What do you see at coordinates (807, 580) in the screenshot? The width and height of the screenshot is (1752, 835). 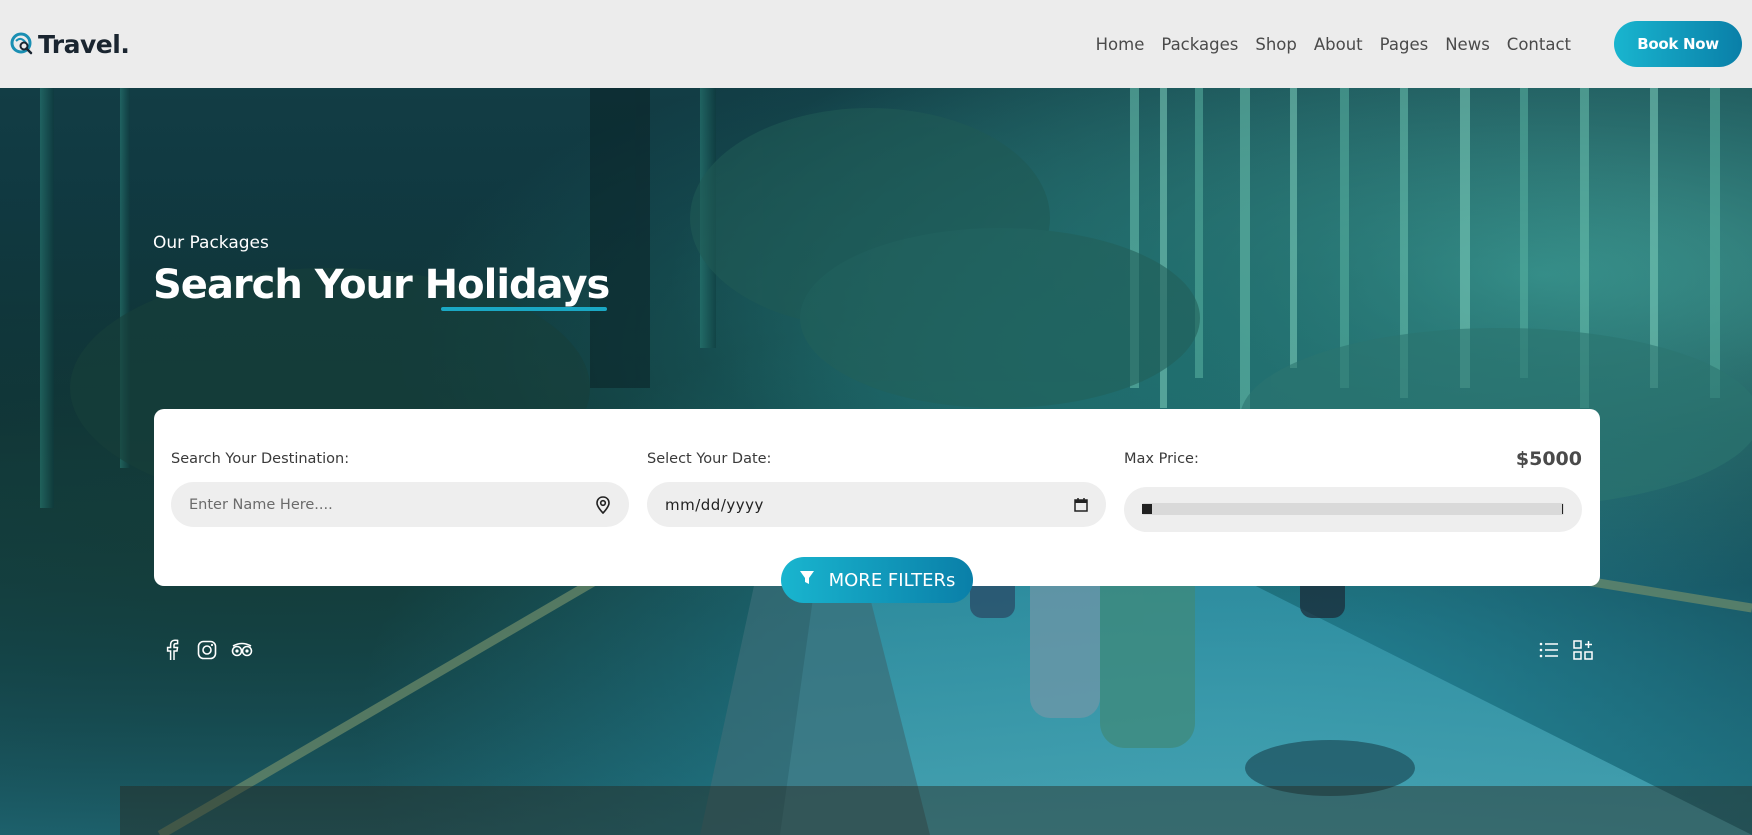 I see `filter-funnel-icon` at bounding box center [807, 580].